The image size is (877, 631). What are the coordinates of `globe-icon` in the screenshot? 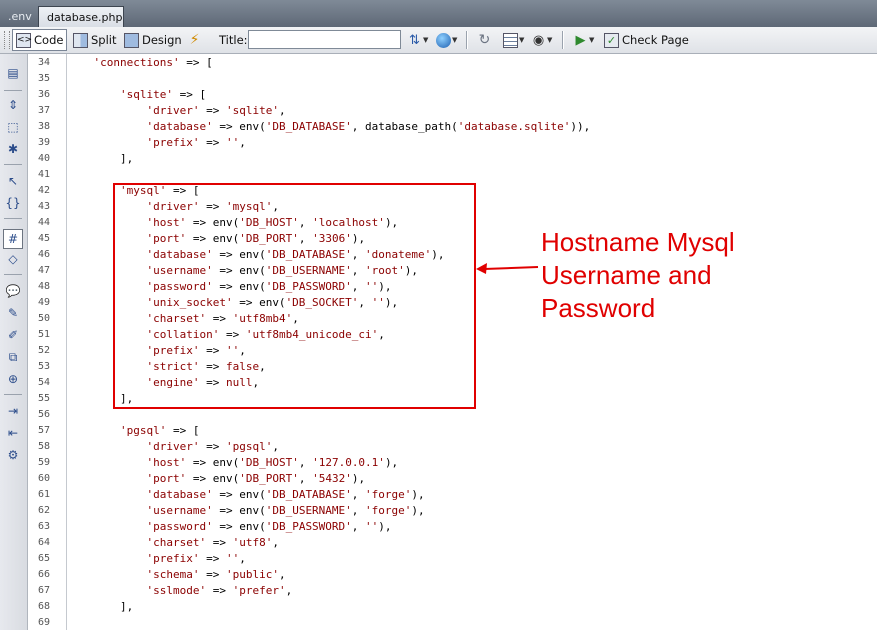 It's located at (443, 40).